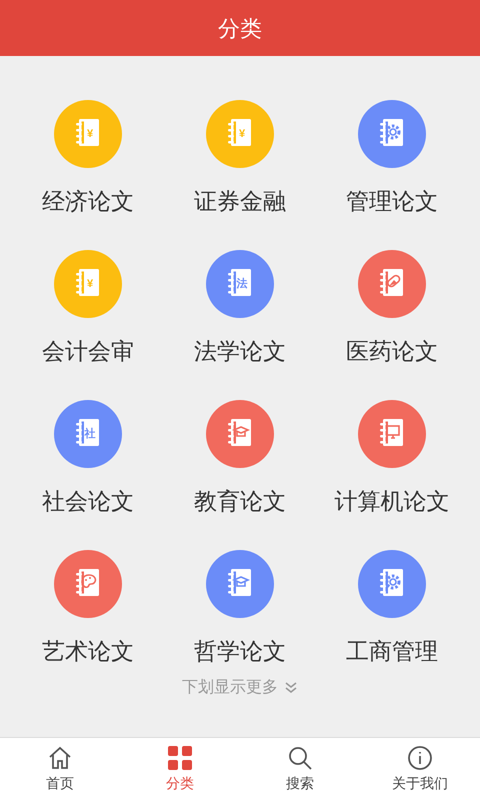 The image size is (480, 800). Describe the element at coordinates (392, 157) in the screenshot. I see `category-item: 管理论文` at that location.